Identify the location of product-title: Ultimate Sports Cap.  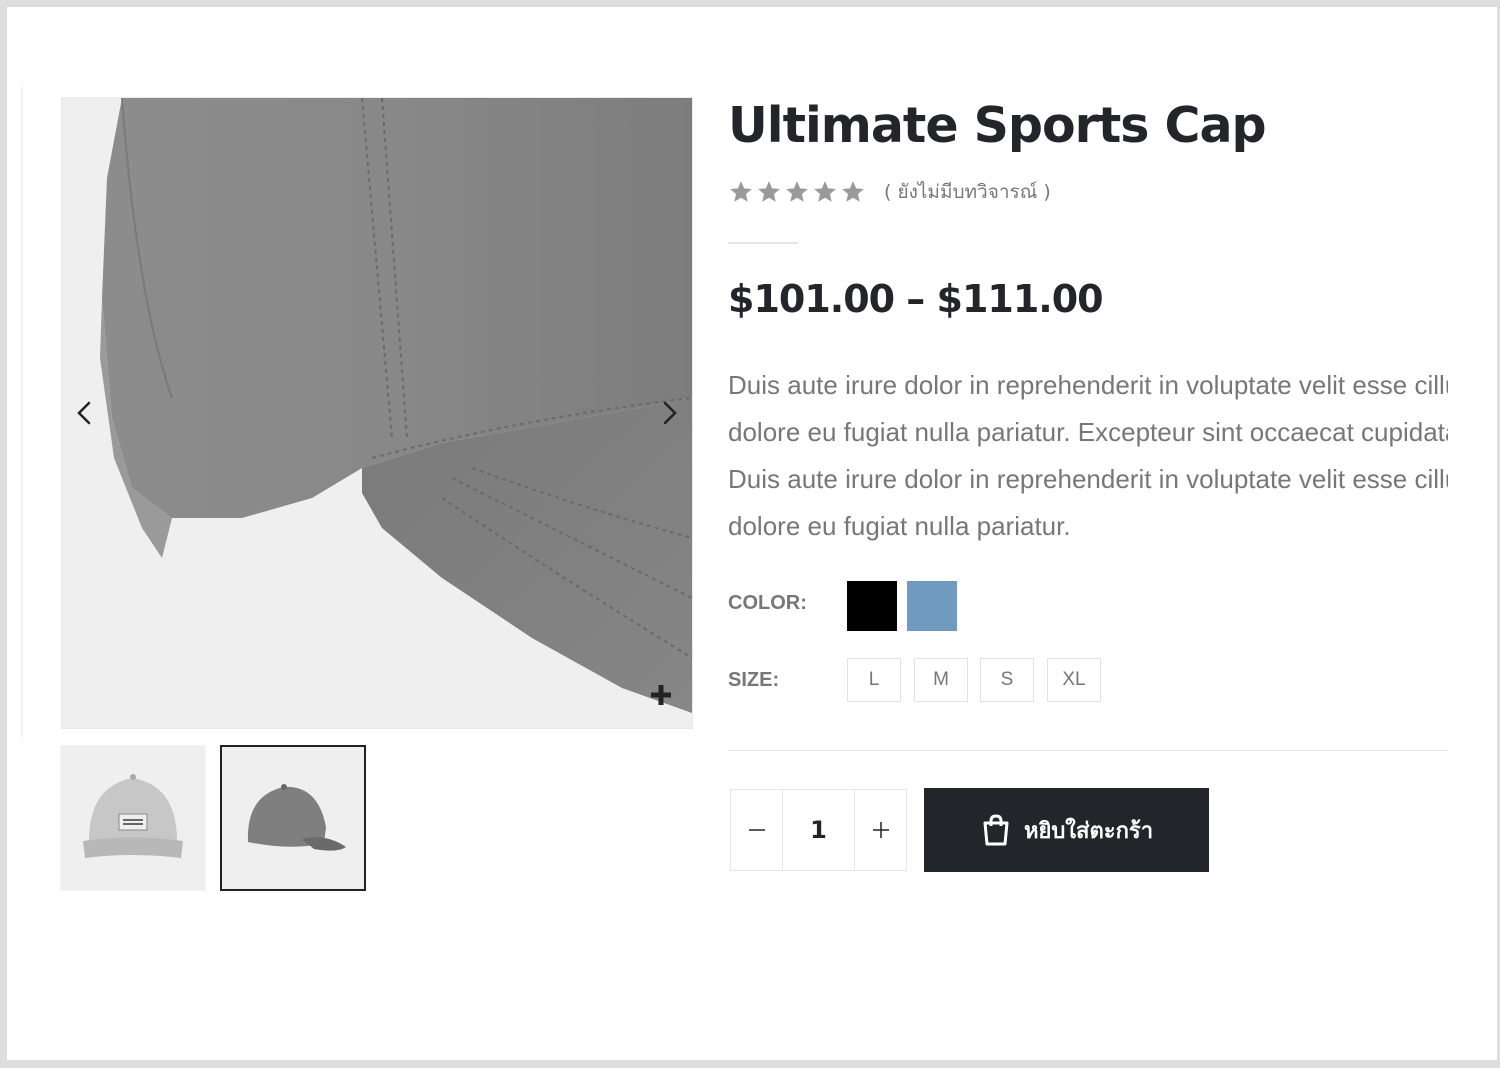
(997, 125).